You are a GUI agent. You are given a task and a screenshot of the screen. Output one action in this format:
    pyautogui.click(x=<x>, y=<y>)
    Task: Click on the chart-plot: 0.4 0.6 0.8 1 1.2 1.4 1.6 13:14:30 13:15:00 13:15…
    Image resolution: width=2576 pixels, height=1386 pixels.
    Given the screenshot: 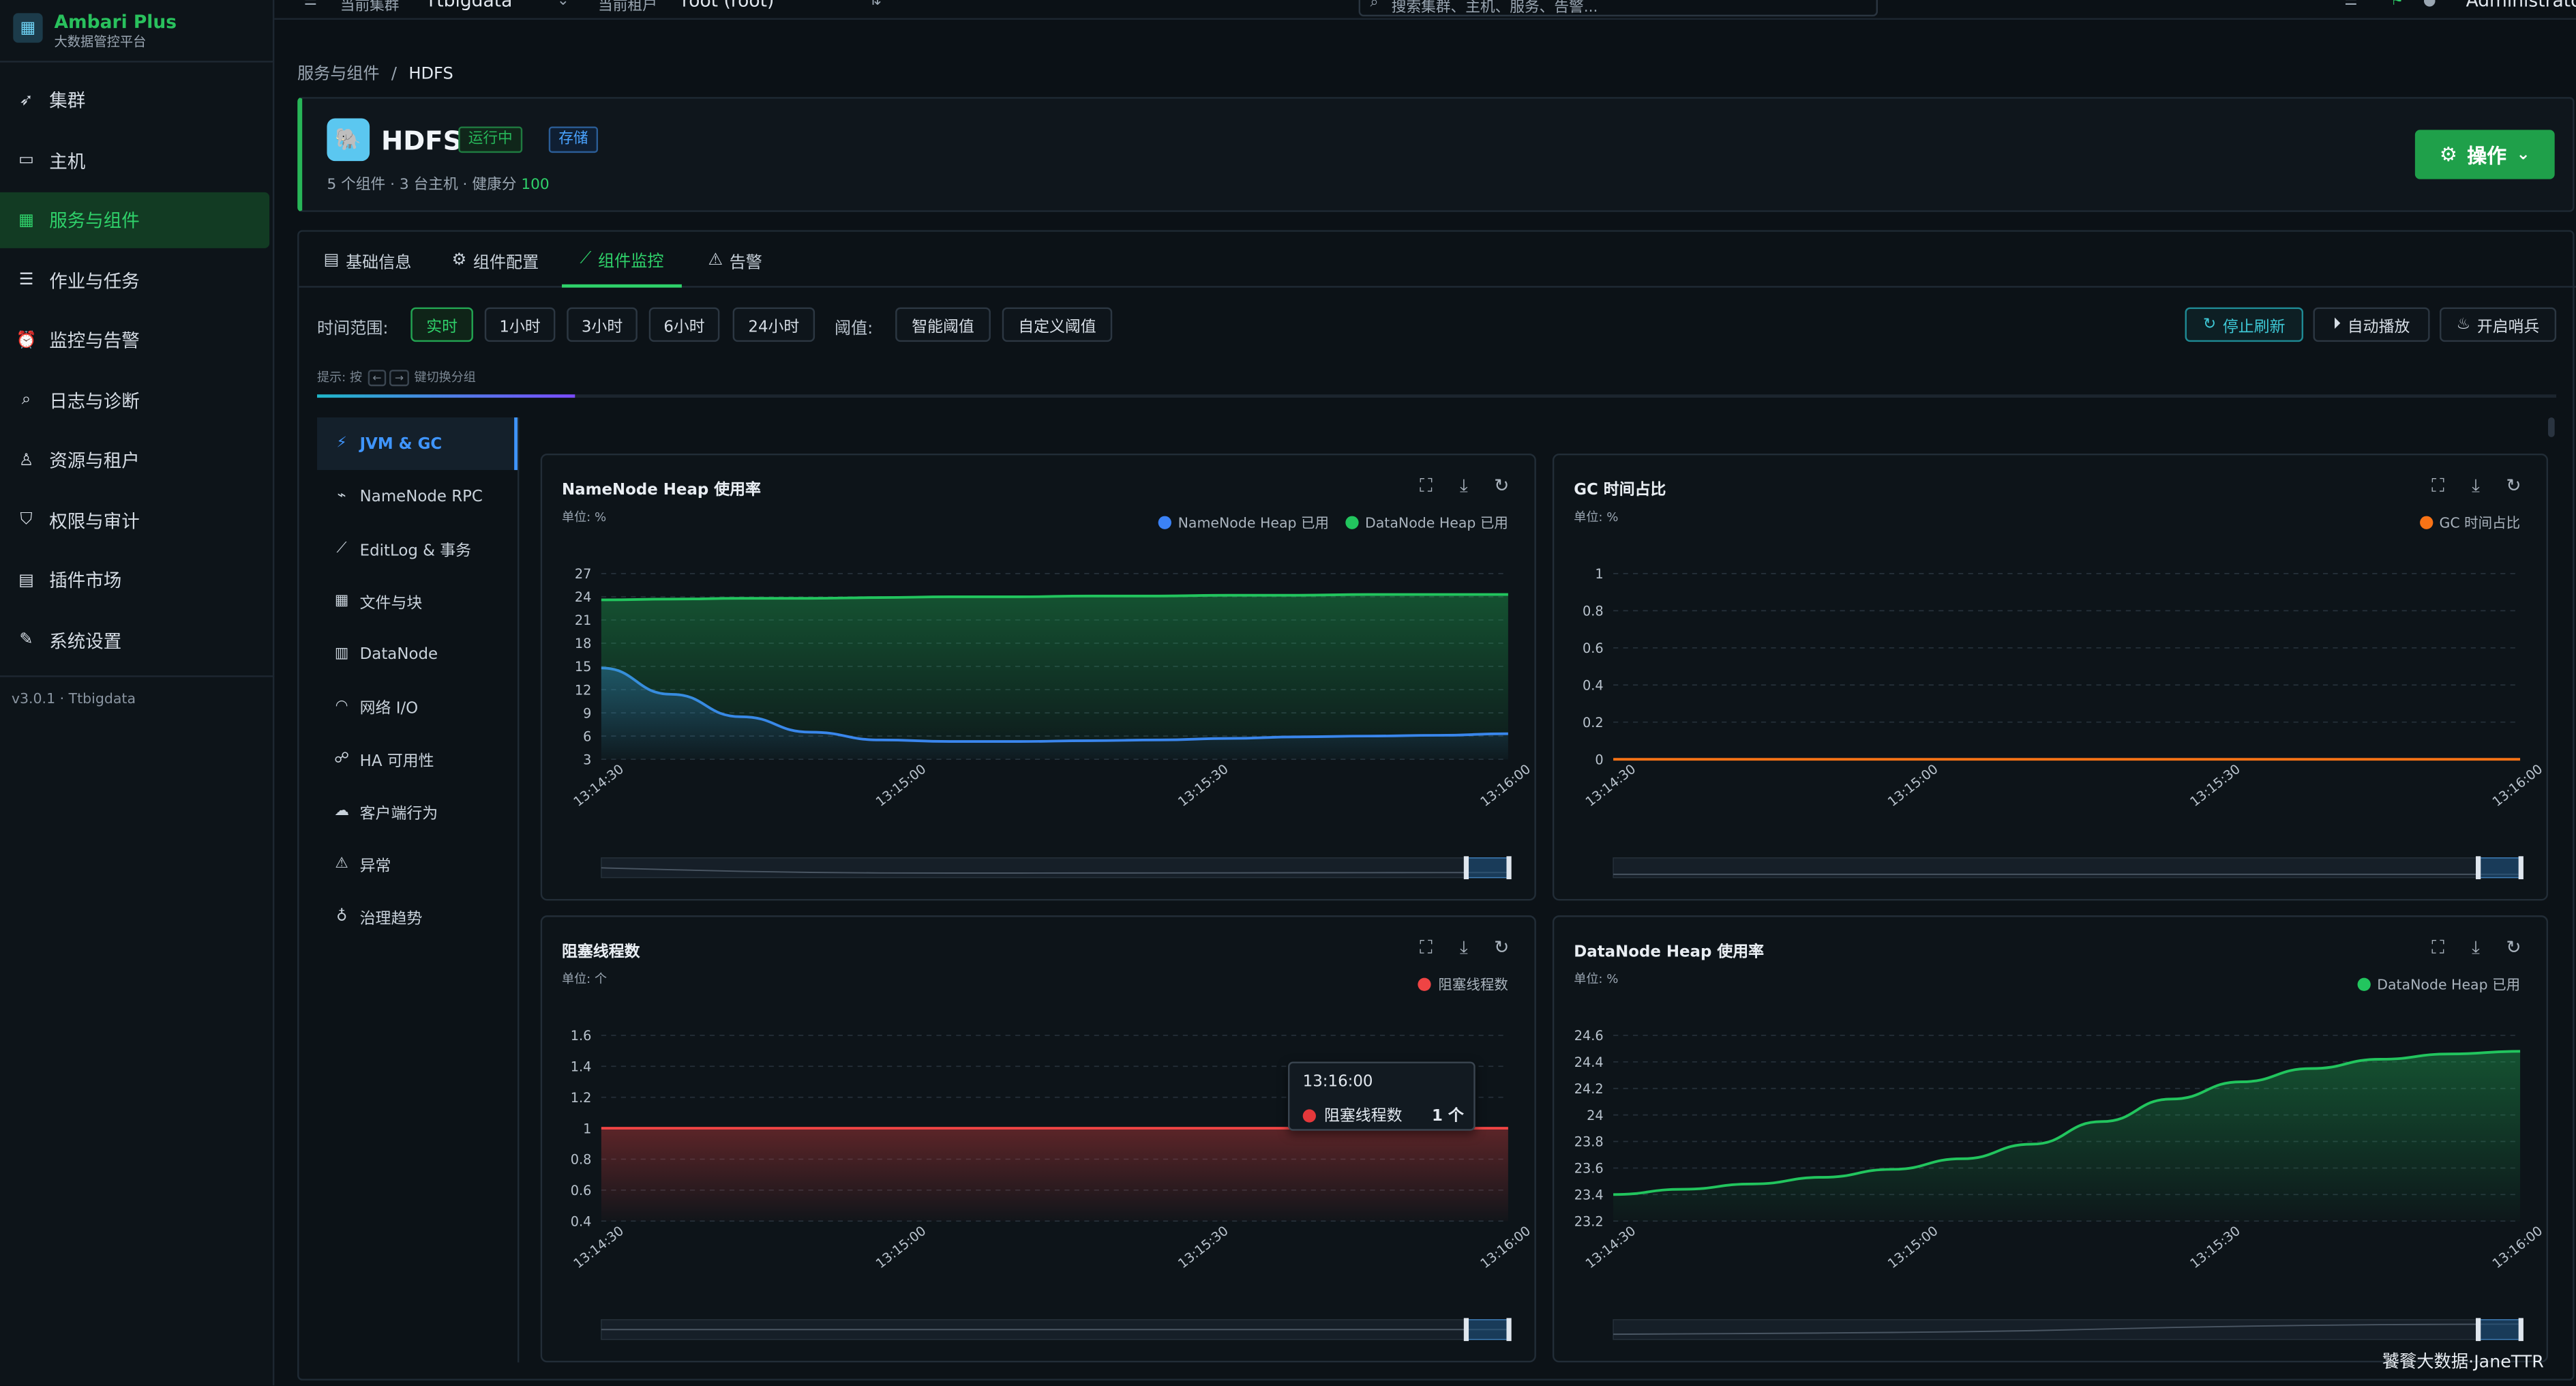 What is the action you would take?
    pyautogui.click(x=1052, y=1185)
    